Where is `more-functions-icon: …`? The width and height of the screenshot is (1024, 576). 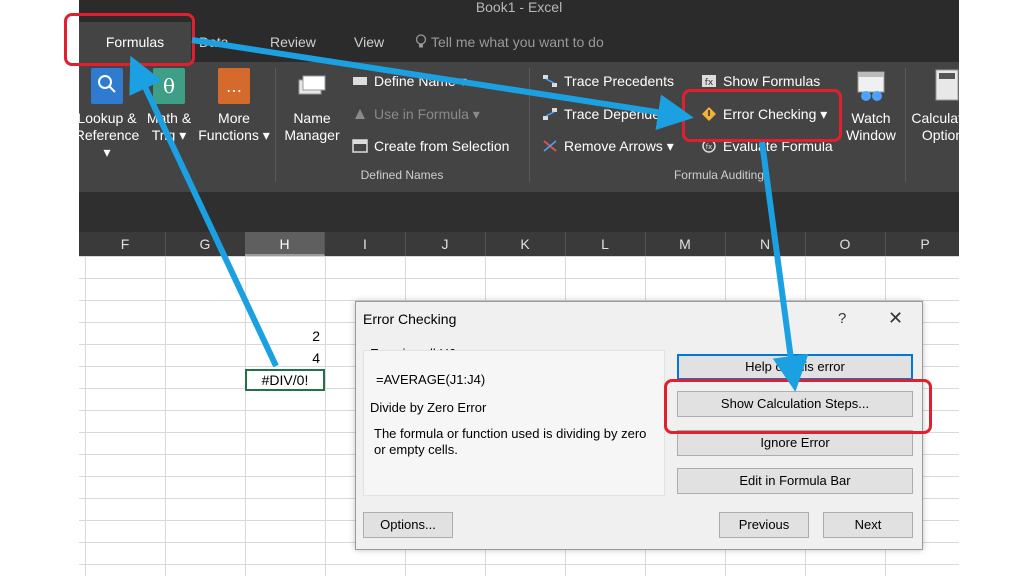 more-functions-icon: … is located at coordinates (234, 86).